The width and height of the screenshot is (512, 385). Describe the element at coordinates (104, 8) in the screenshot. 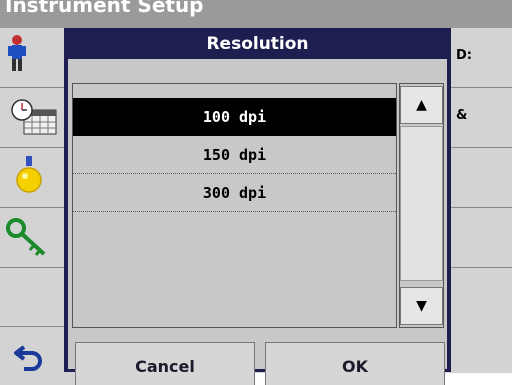

I see `window-title: Instrument Setup` at that location.